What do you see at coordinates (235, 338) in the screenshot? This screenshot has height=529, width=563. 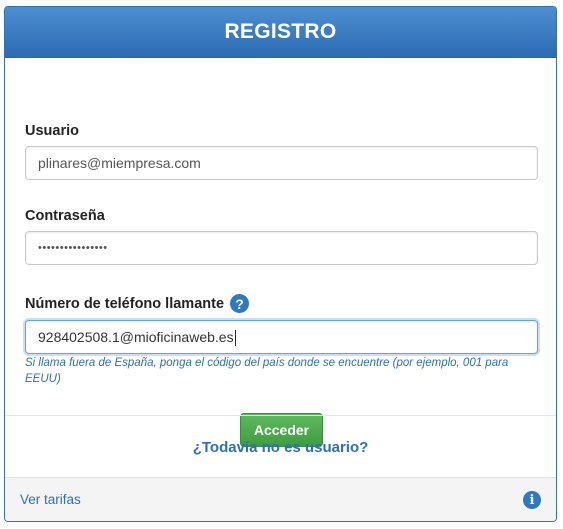 I see `text-caret` at bounding box center [235, 338].